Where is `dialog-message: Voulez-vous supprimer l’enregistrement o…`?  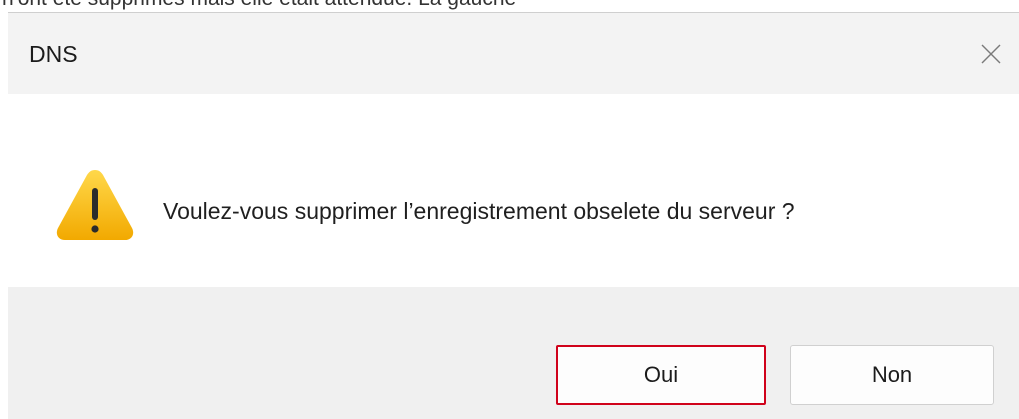
dialog-message: Voulez-vous supprimer l’enregistrement o… is located at coordinates (479, 211).